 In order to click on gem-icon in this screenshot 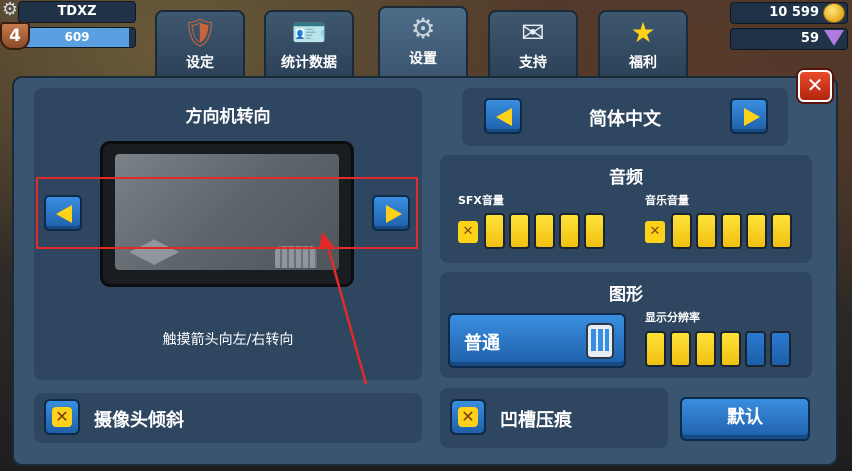, I will do `click(834, 38)`.